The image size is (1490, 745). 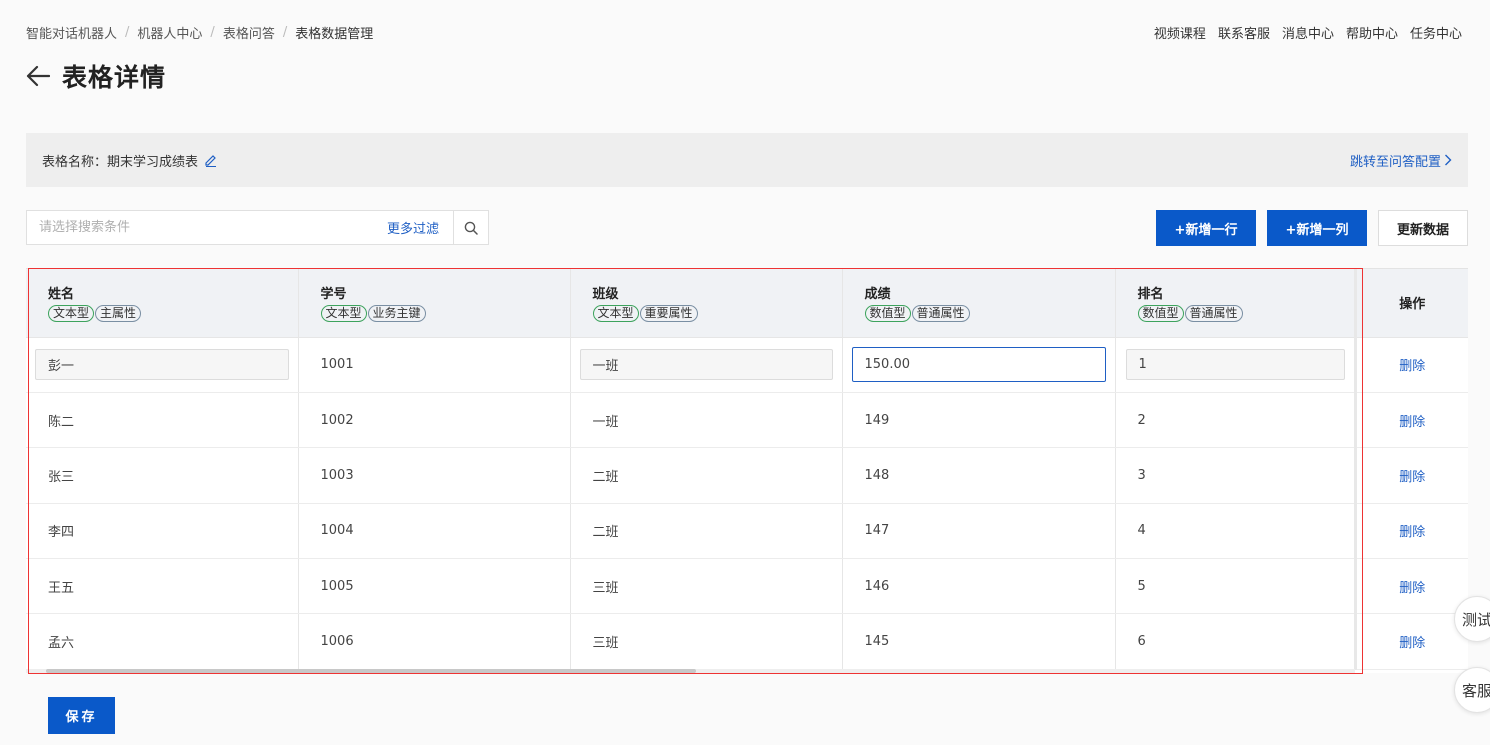 What do you see at coordinates (434, 303) in the screenshot?
I see `column-header-student-id: 学号 文本型 业务主键` at bounding box center [434, 303].